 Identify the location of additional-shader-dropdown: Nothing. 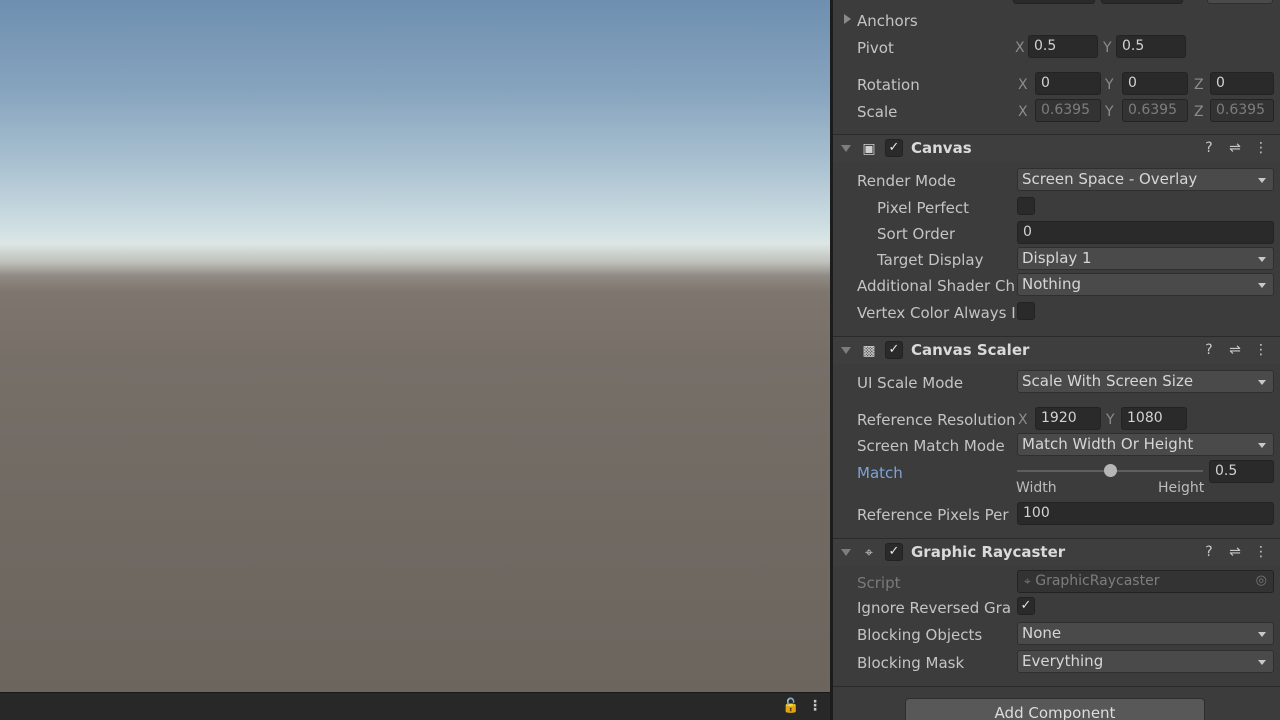
(1145, 284).